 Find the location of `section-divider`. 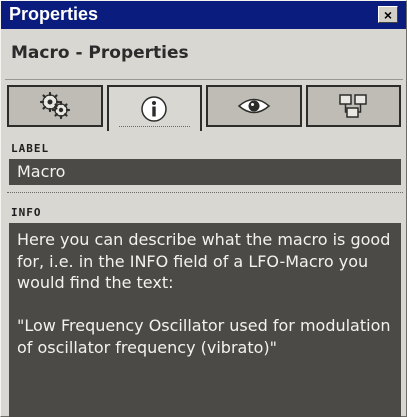

section-divider is located at coordinates (205, 192).